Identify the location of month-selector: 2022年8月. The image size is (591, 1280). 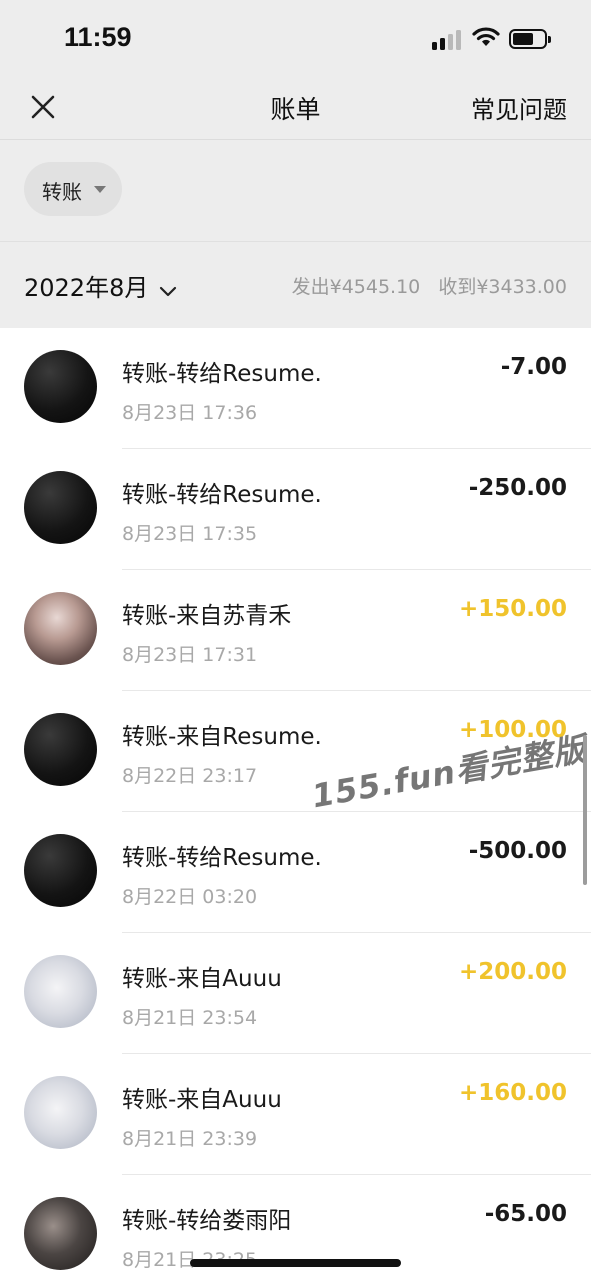
(100, 285).